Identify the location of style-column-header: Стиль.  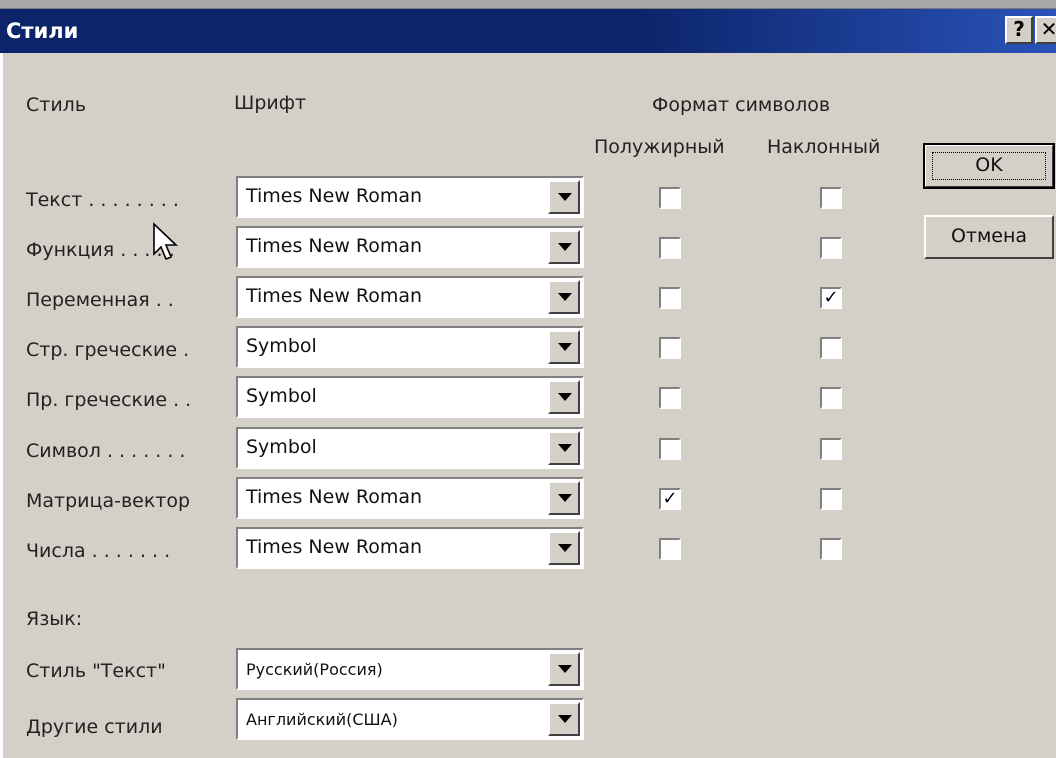
(56, 105).